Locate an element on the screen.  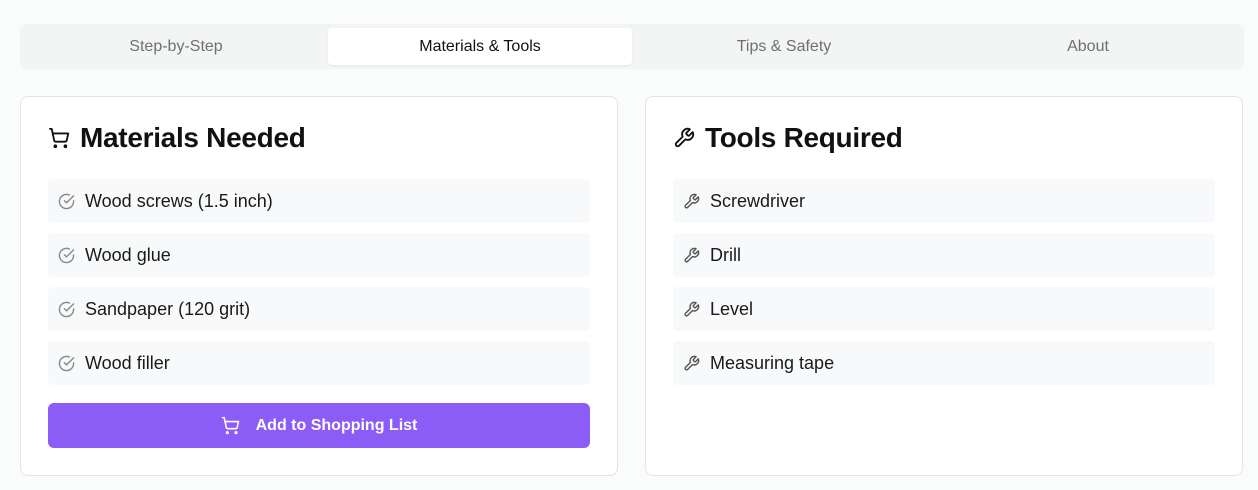
material-item-label: Wood glue is located at coordinates (128, 254).